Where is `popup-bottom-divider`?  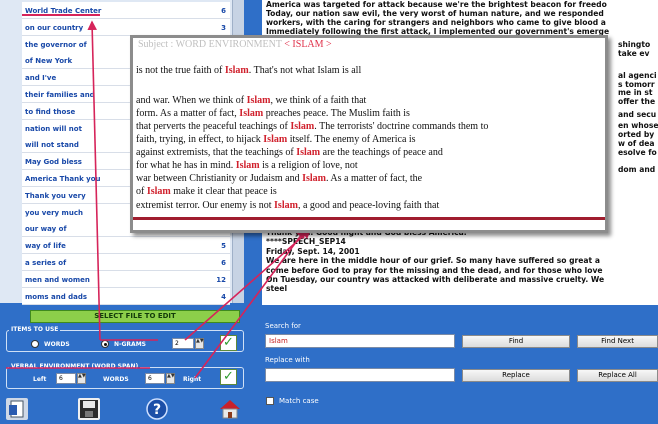 popup-bottom-divider is located at coordinates (369, 218).